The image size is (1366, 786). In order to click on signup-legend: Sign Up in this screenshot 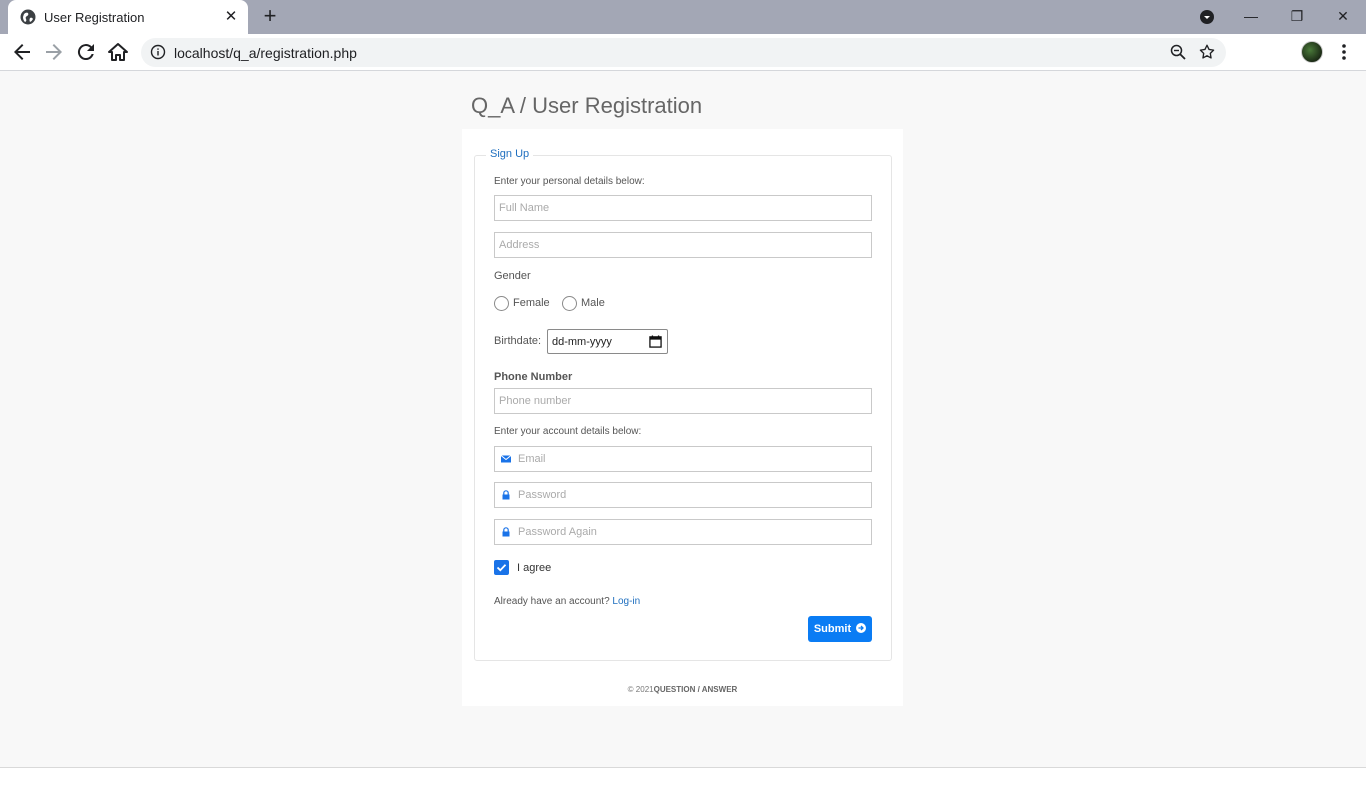, I will do `click(510, 154)`.